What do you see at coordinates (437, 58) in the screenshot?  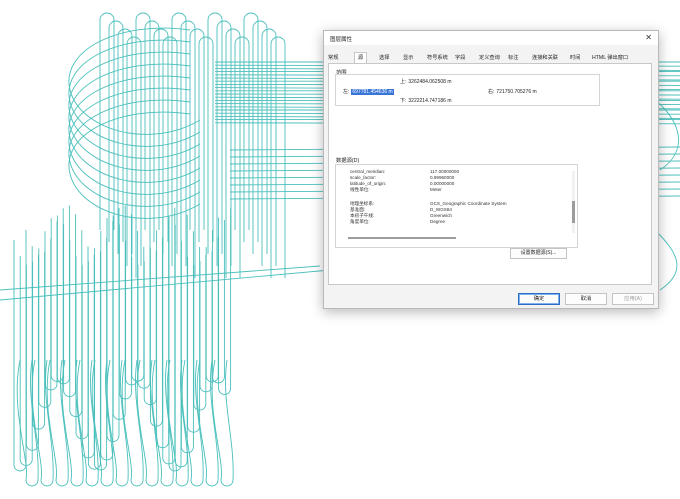 I see `tab-symbology: 符号系统` at bounding box center [437, 58].